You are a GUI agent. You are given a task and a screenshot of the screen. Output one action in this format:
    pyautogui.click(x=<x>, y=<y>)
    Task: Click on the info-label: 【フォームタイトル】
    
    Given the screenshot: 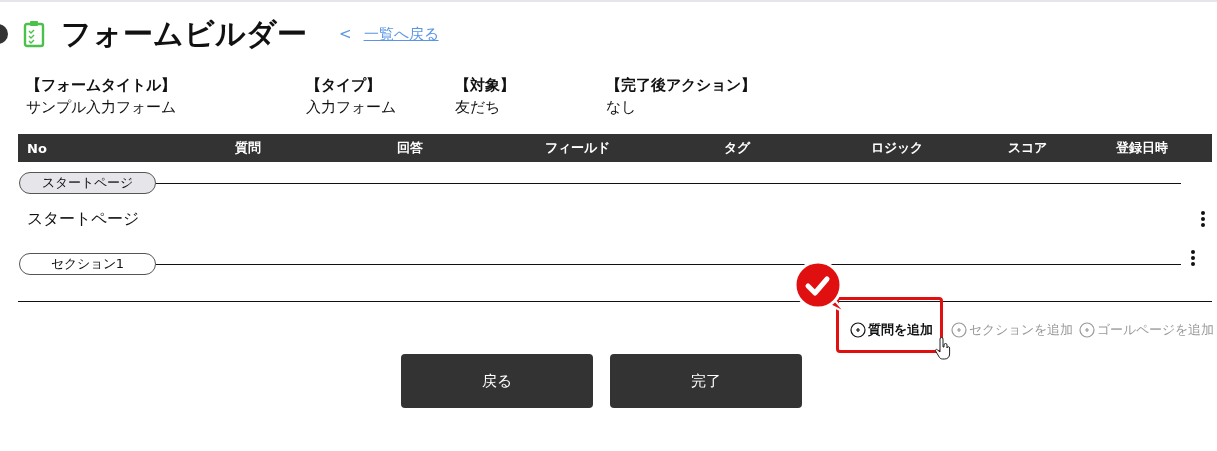 What is the action you would take?
    pyautogui.click(x=101, y=85)
    